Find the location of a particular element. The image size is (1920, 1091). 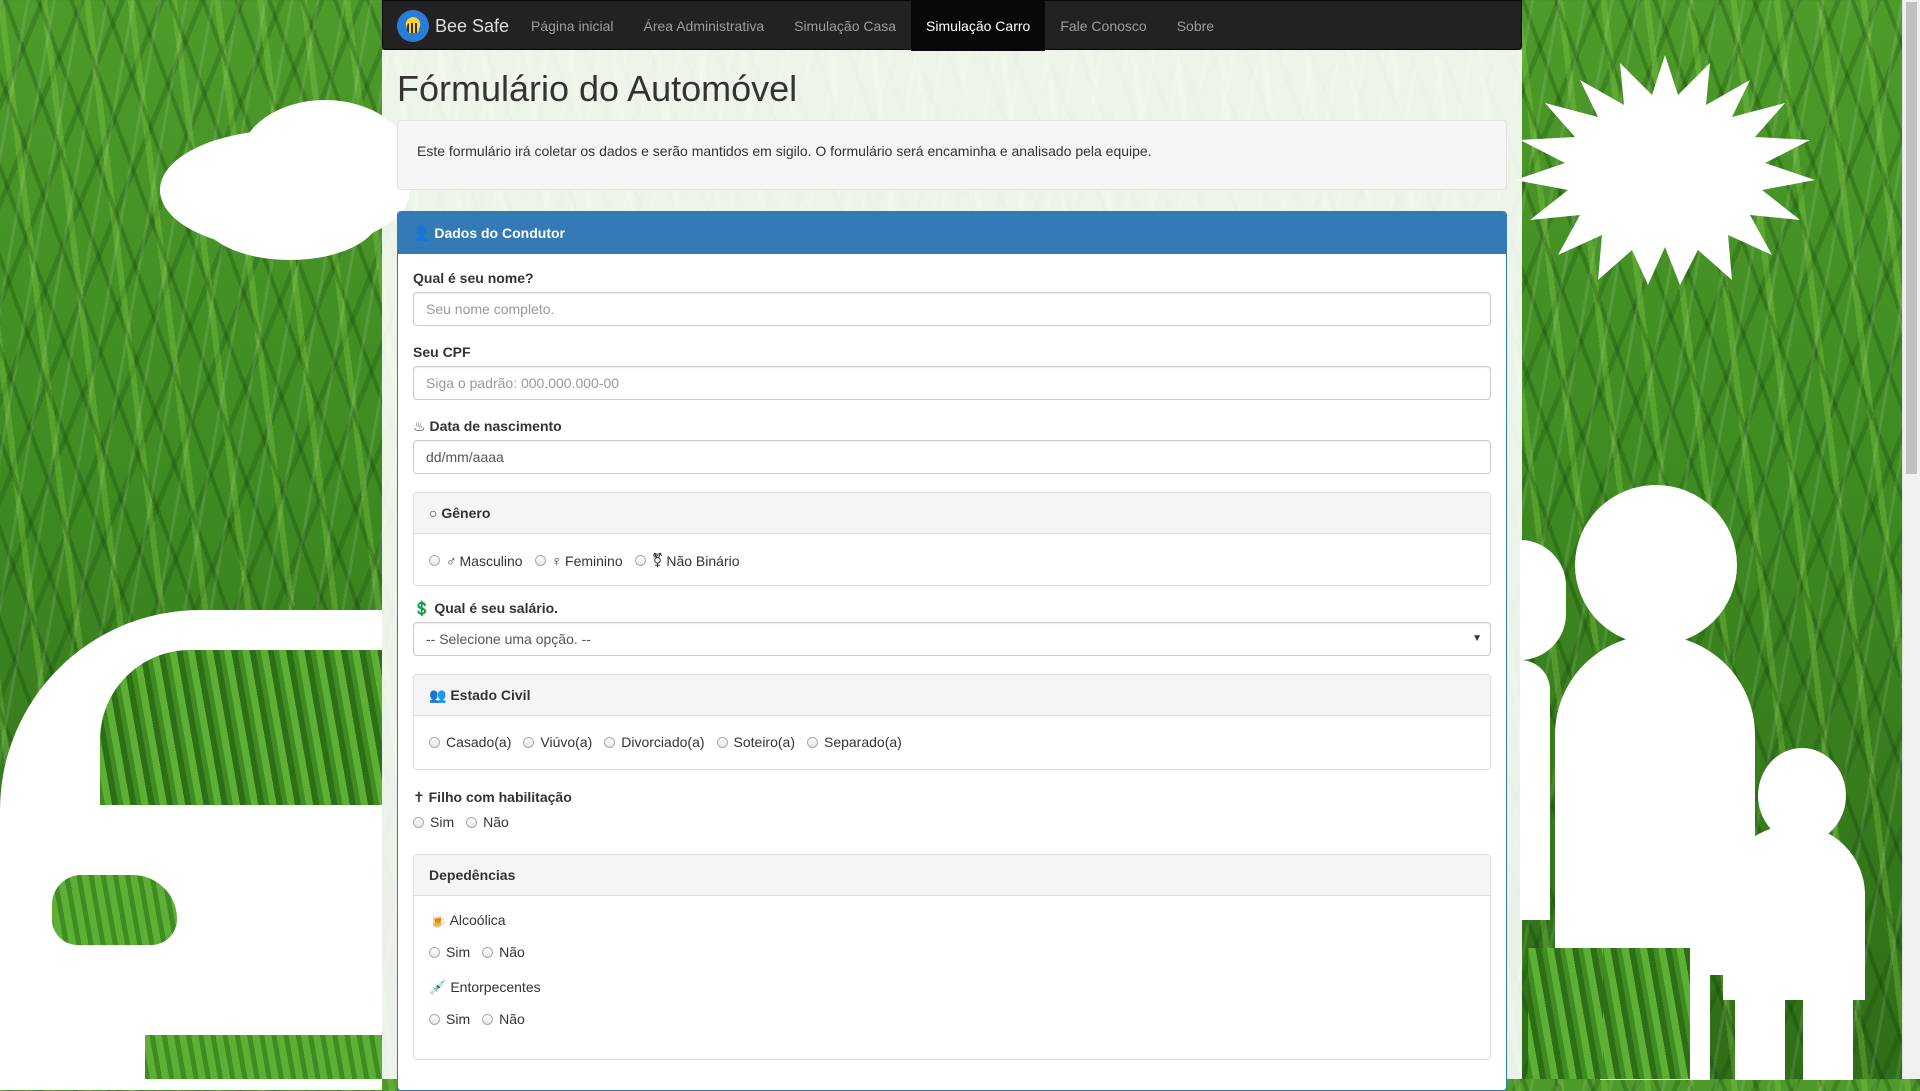

gender-heading: ○ Gênero is located at coordinates (952, 513).